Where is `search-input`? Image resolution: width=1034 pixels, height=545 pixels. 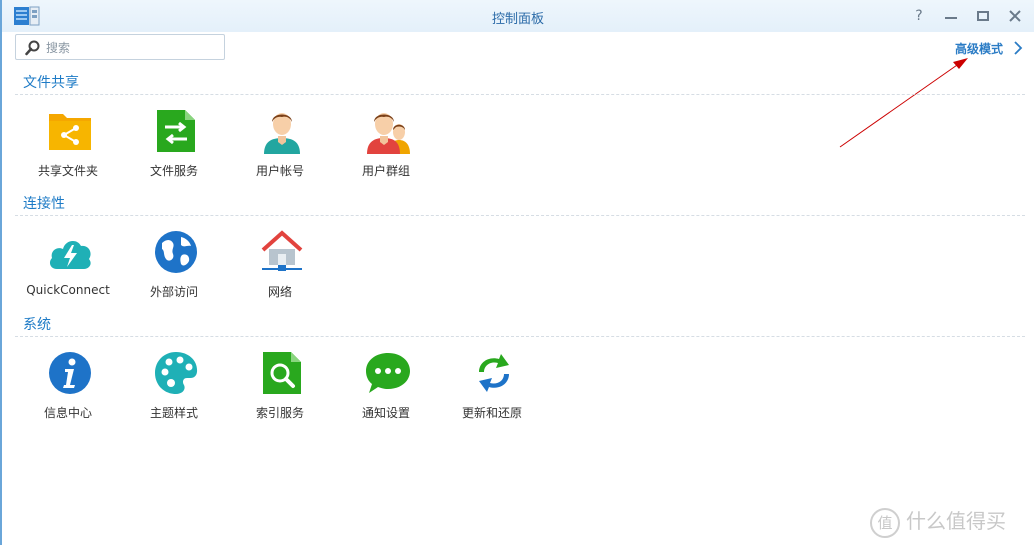
search-input is located at coordinates (133, 48).